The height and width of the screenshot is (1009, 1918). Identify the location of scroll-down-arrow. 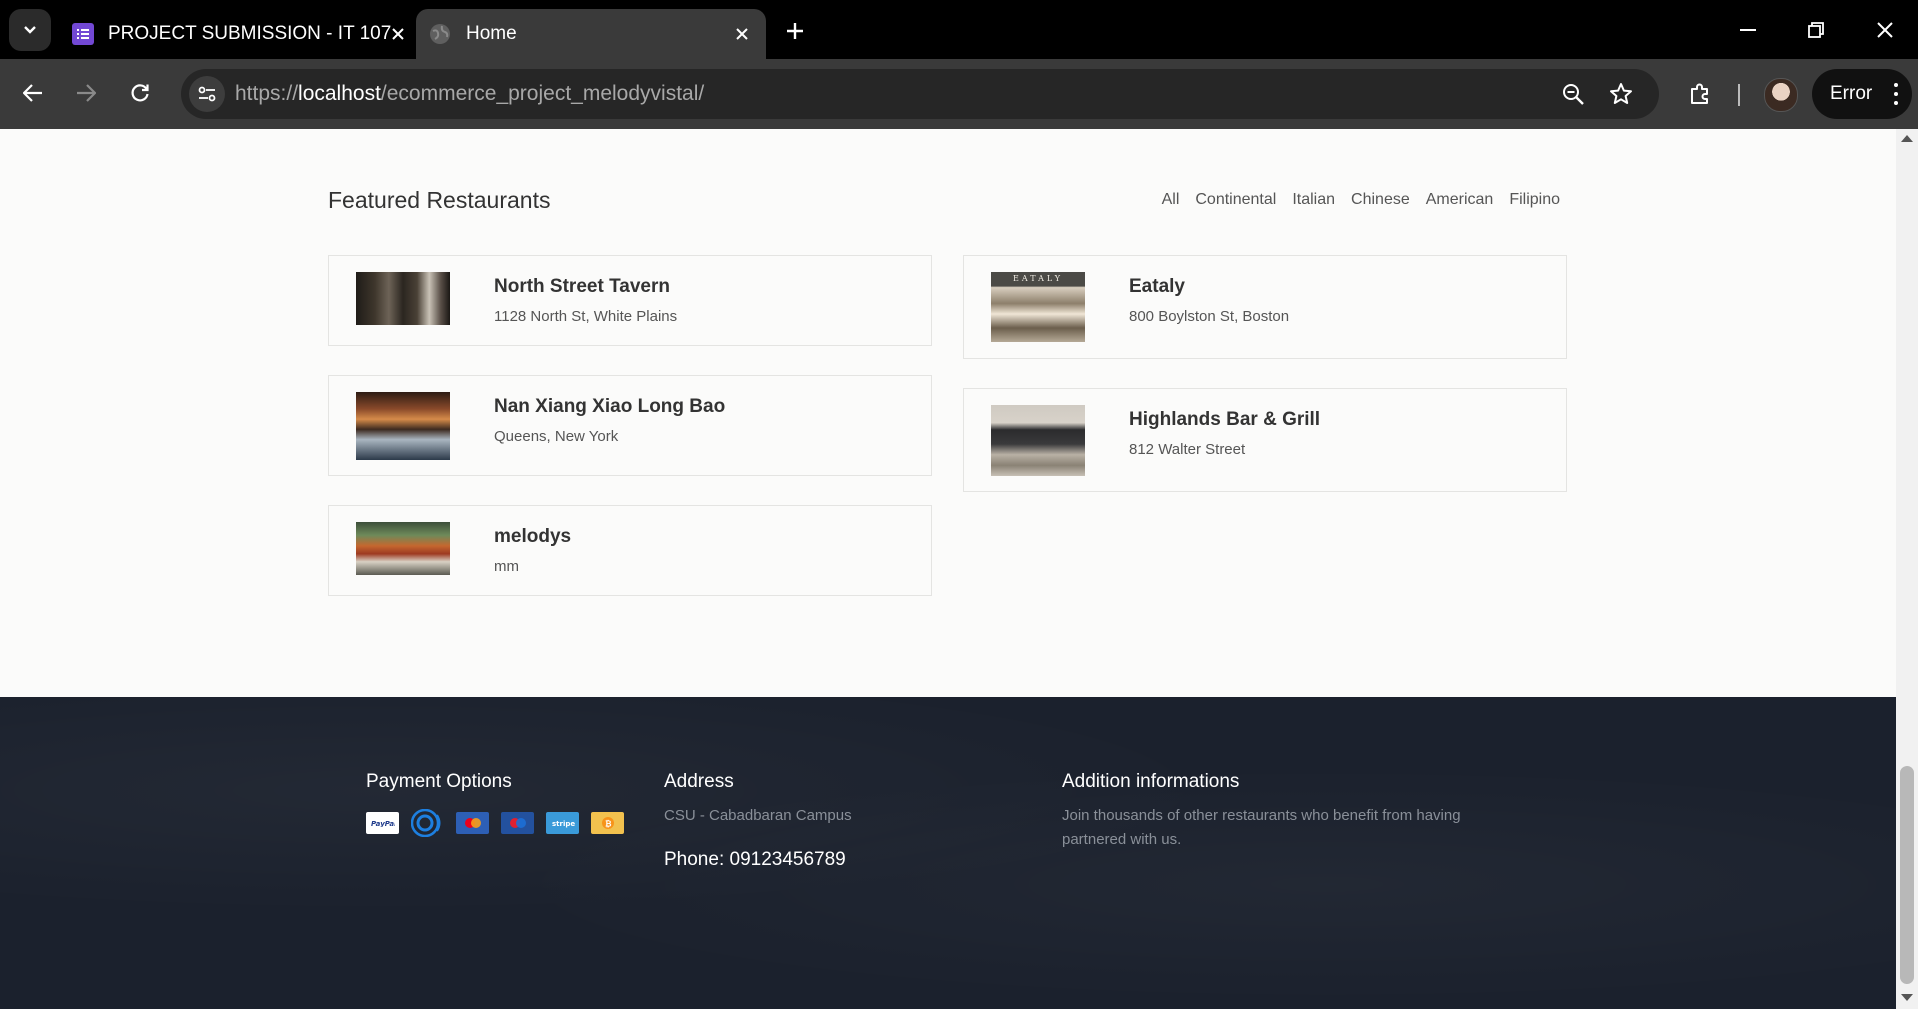
(1907, 997).